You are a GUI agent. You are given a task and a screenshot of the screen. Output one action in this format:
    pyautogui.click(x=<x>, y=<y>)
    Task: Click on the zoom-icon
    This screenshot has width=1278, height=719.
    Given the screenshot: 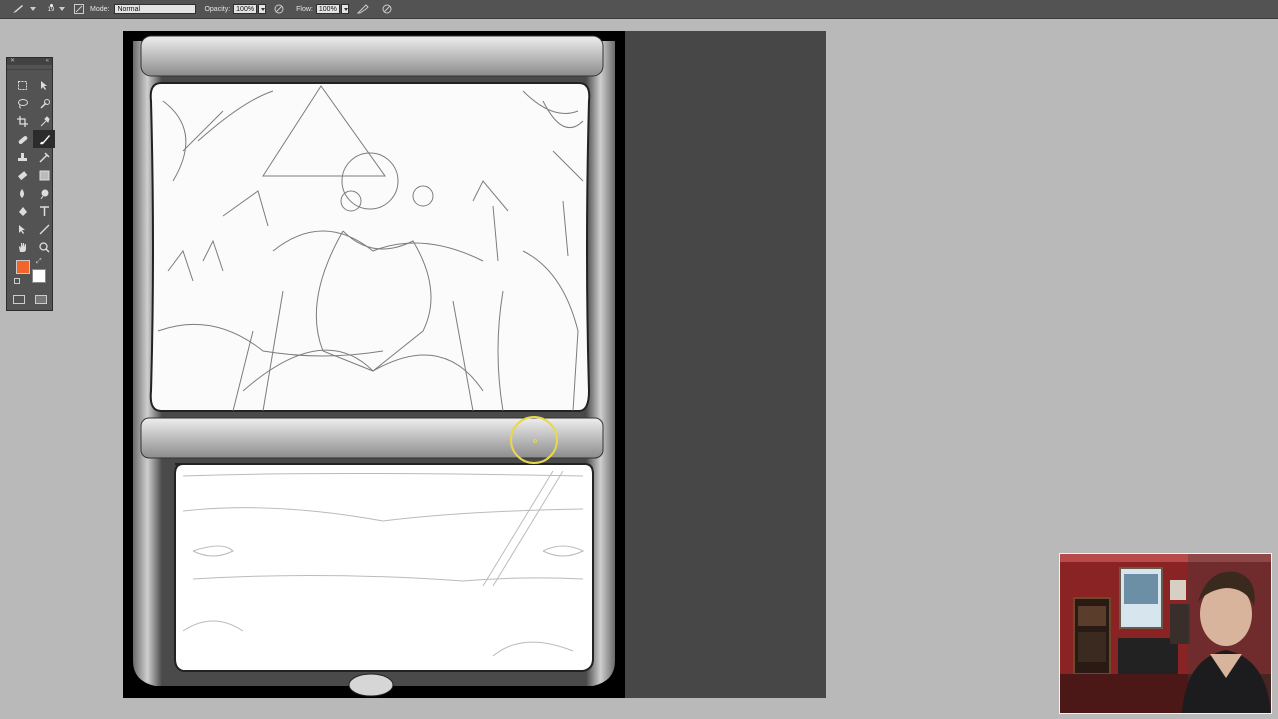 What is the action you would take?
    pyautogui.click(x=44, y=247)
    